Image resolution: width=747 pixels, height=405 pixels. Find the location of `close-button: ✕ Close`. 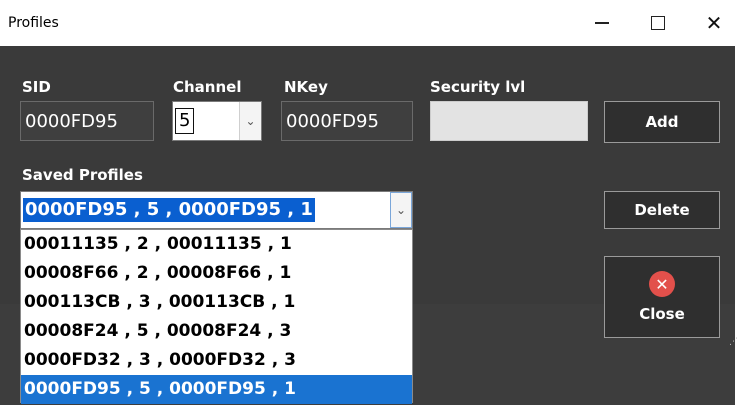

close-button: ✕ Close is located at coordinates (662, 297).